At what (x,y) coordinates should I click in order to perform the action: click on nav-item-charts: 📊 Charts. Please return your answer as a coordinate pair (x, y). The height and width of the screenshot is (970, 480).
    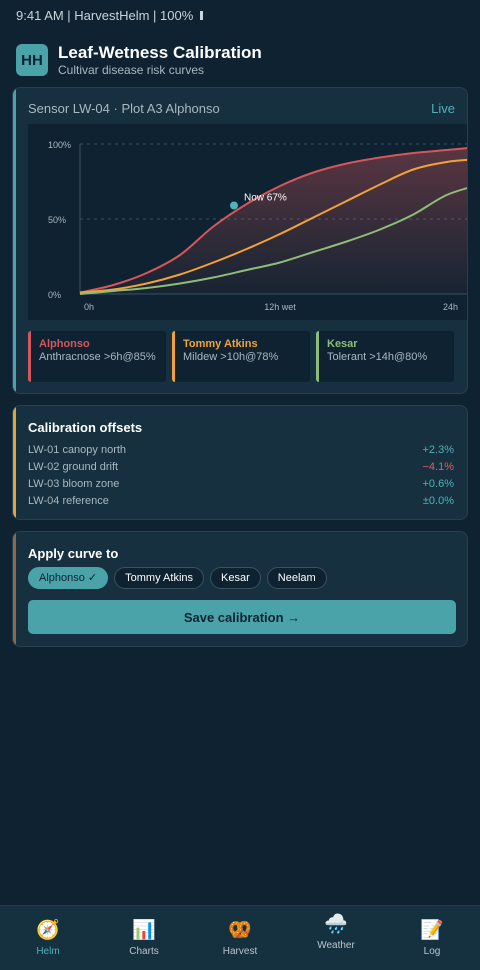
    Looking at the image, I should click on (144, 938).